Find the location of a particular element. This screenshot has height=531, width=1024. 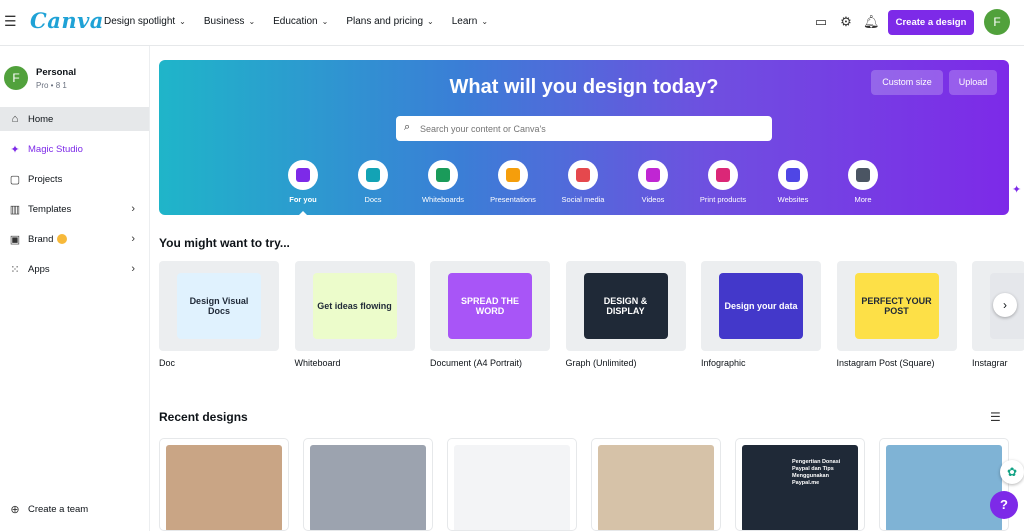

template-card: SPREAD THE WORD is located at coordinates (490, 306).